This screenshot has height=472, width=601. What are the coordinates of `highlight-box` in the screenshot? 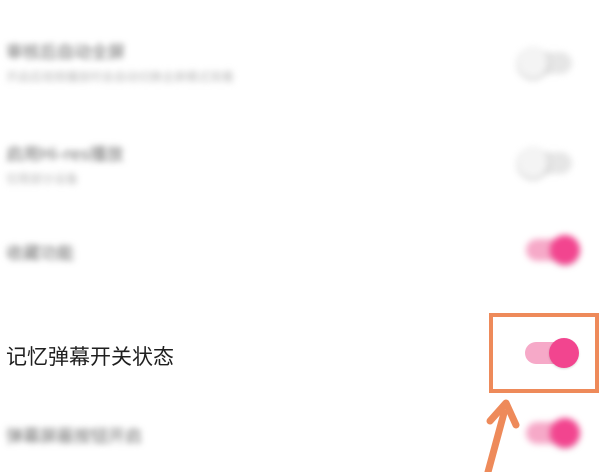 It's located at (544, 353).